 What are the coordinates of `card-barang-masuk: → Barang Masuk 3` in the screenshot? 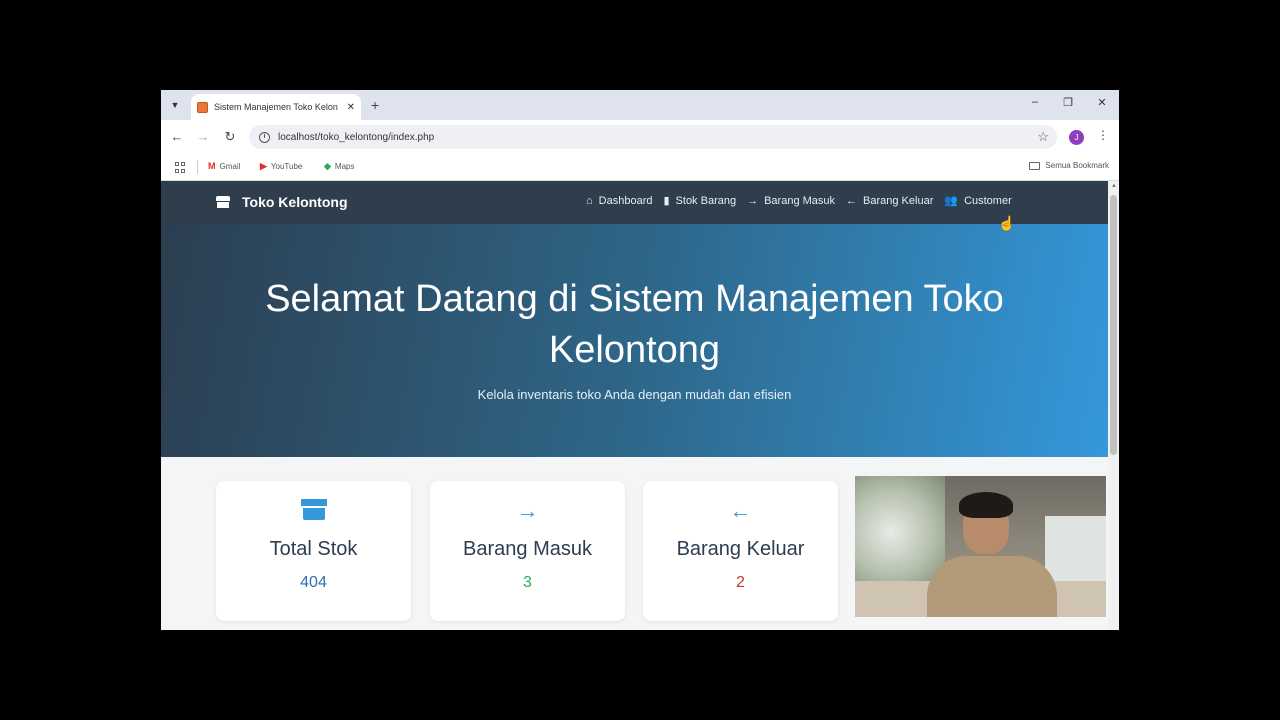 It's located at (527, 551).